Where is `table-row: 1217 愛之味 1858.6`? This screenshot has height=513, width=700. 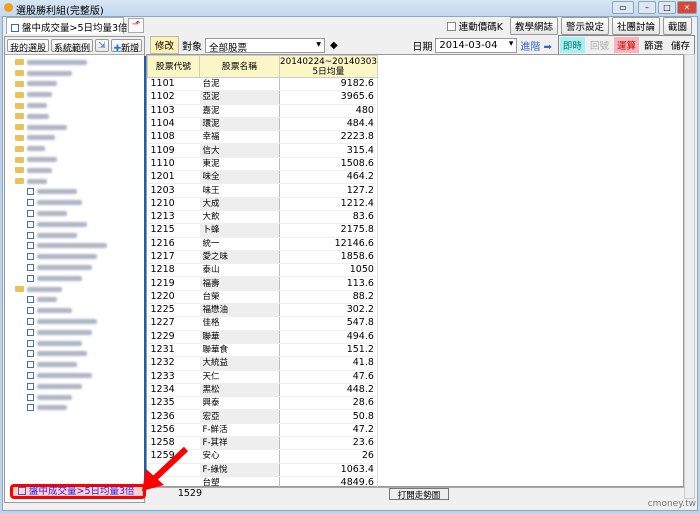
table-row: 1217 愛之味 1858.6 is located at coordinates (262, 257).